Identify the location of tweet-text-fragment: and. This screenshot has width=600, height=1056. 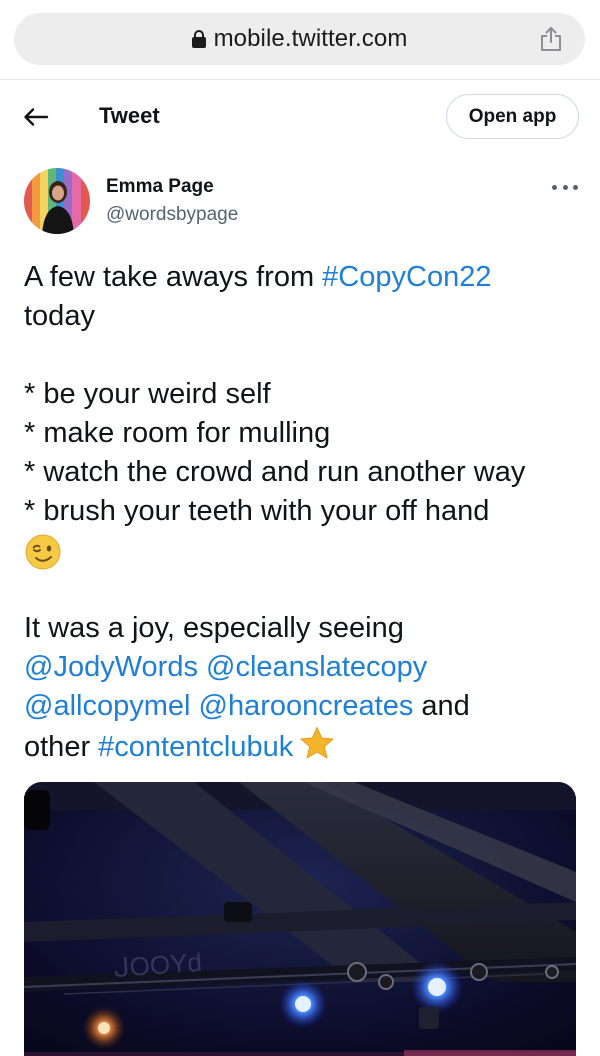
(441, 706).